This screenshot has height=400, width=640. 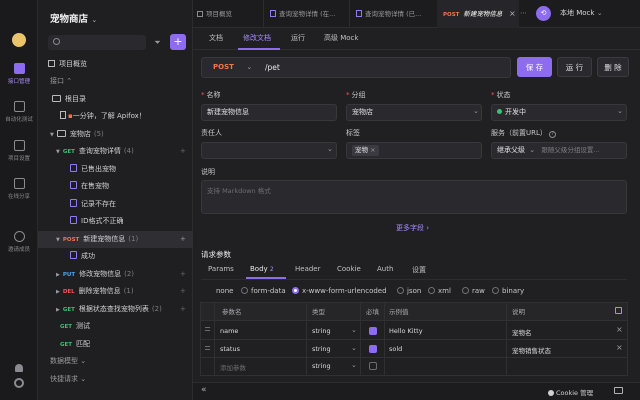 What do you see at coordinates (157, 42) in the screenshot?
I see `filter-button: ⏷` at bounding box center [157, 42].